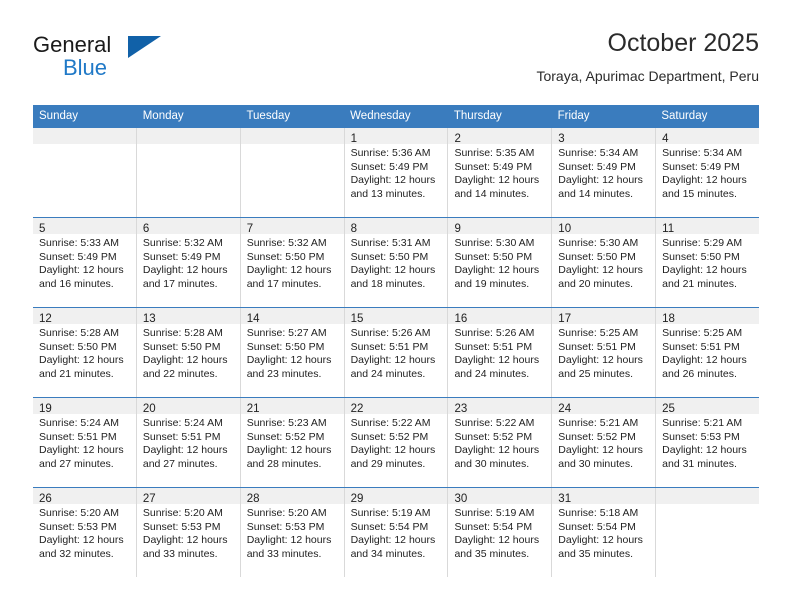 The height and width of the screenshot is (612, 792). Describe the element at coordinates (79, 333) in the screenshot. I see `day-info-line: Sunrise: 5:28 AM` at that location.